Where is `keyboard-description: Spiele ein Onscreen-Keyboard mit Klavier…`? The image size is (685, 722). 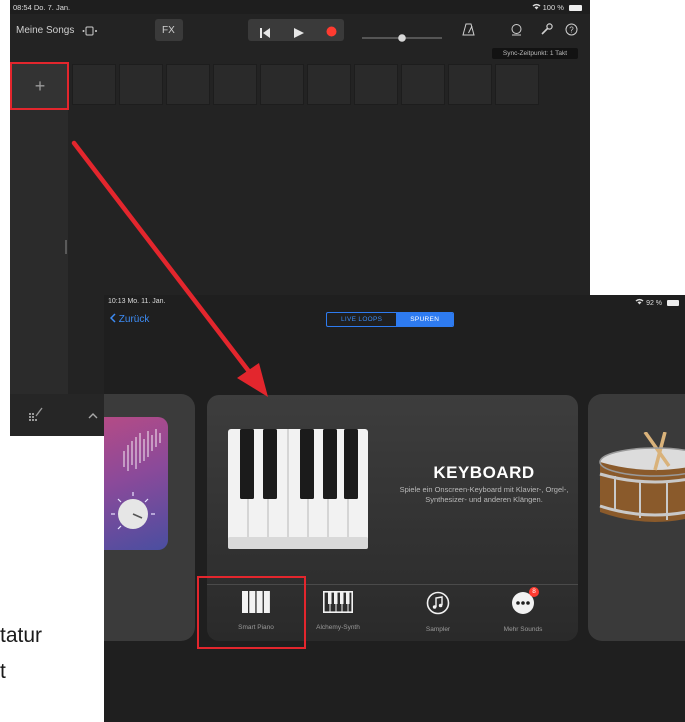 keyboard-description: Spiele ein Onscreen-Keyboard mit Klavier… is located at coordinates (484, 494).